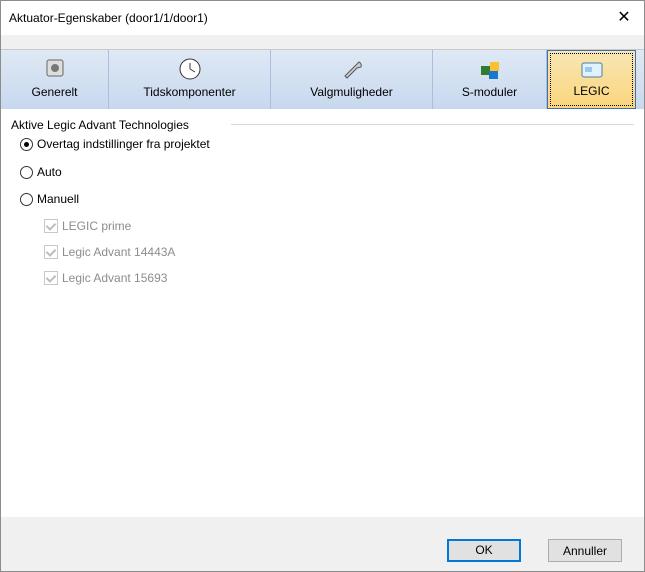 This screenshot has width=645, height=572. What do you see at coordinates (58, 199) in the screenshot?
I see `radio-label: Manuell` at bounding box center [58, 199].